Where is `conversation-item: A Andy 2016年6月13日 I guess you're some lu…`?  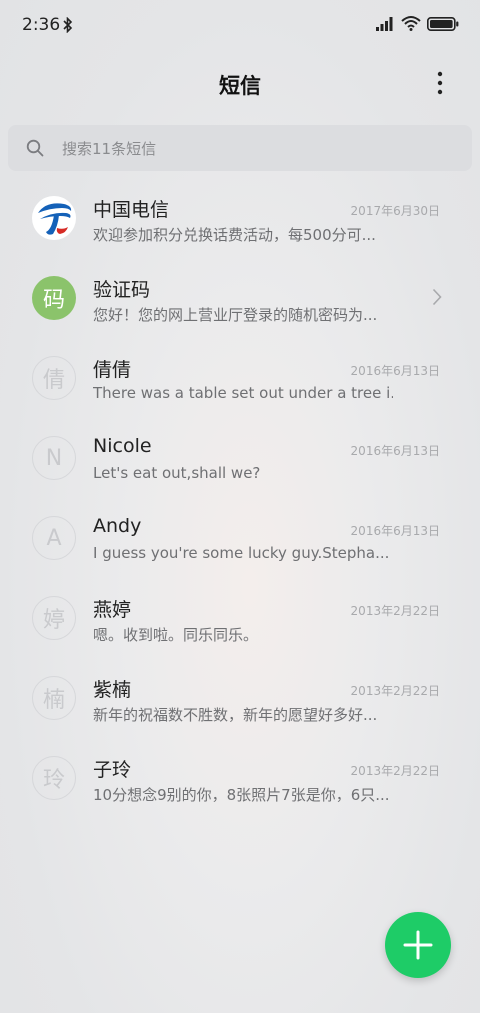
conversation-item: A Andy 2016年6月13日 I guess you're some lu… is located at coordinates (240, 538).